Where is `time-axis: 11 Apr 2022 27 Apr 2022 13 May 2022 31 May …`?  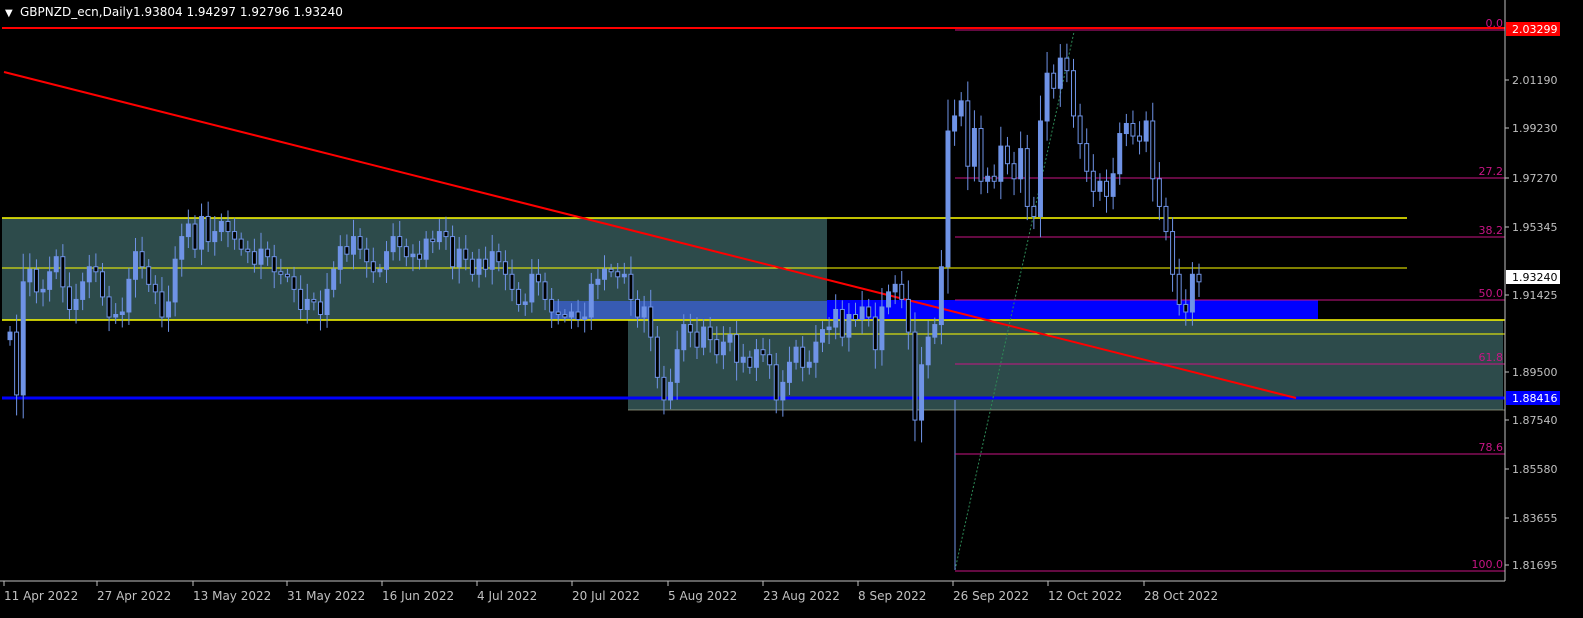
time-axis: 11 Apr 2022 27 Apr 2022 13 May 2022 31 May … is located at coordinates (752, 591).